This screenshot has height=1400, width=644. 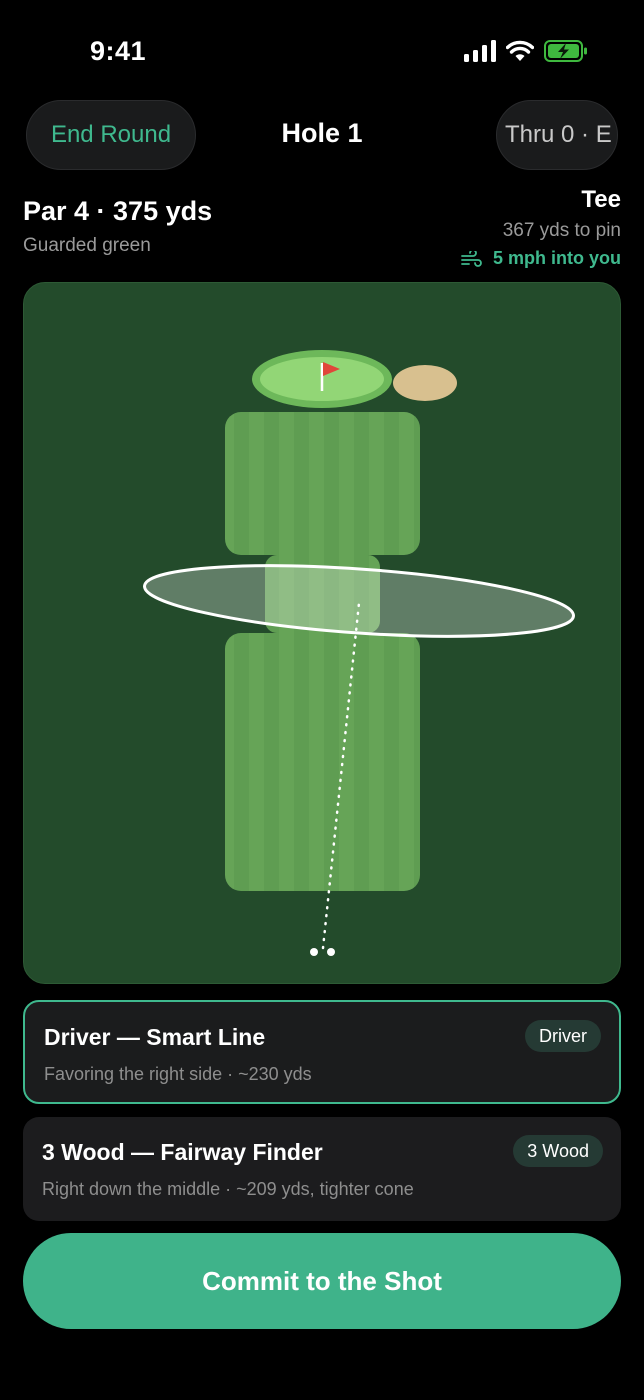 I want to click on tee-info: Tee 367 yds to pin 5 mph into you, so click(x=541, y=227).